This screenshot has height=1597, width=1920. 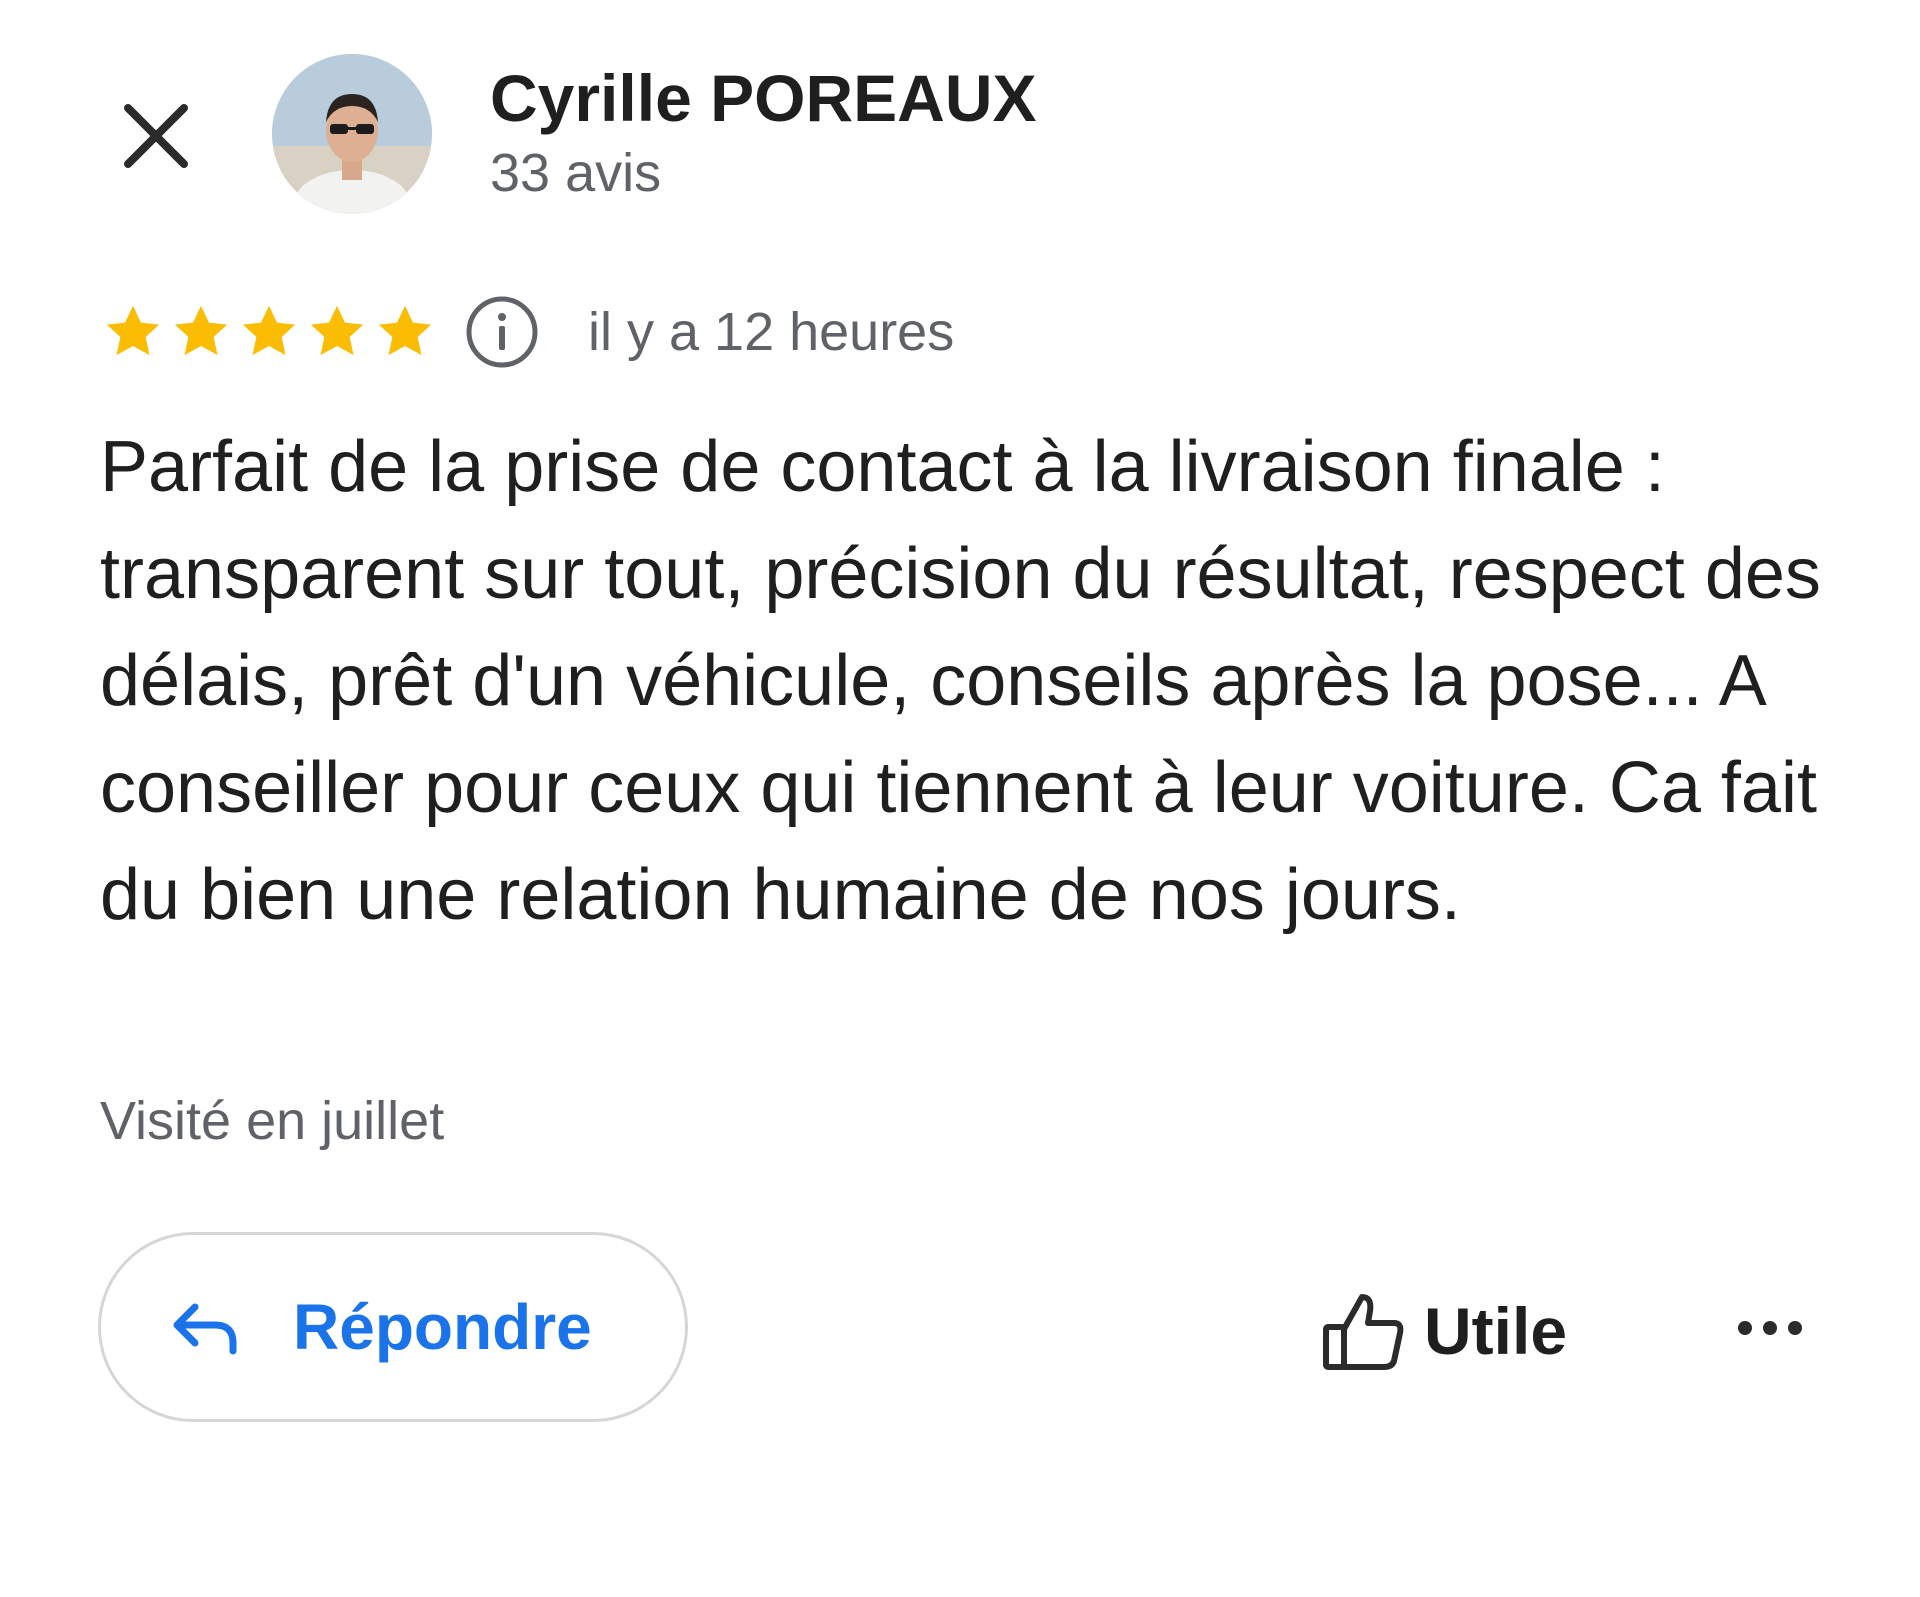 I want to click on reply-label: Répondre, so click(x=442, y=1327).